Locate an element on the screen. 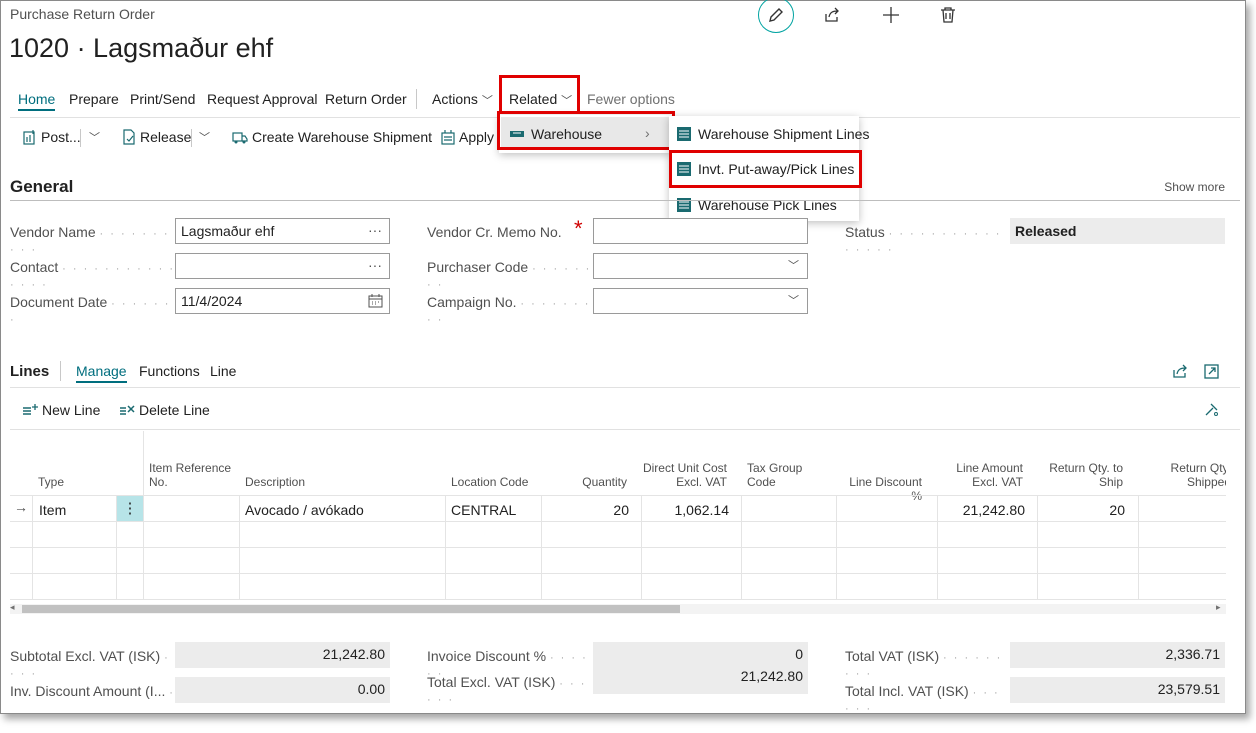 The image size is (1256, 733). contact-field: ··· is located at coordinates (282, 266).